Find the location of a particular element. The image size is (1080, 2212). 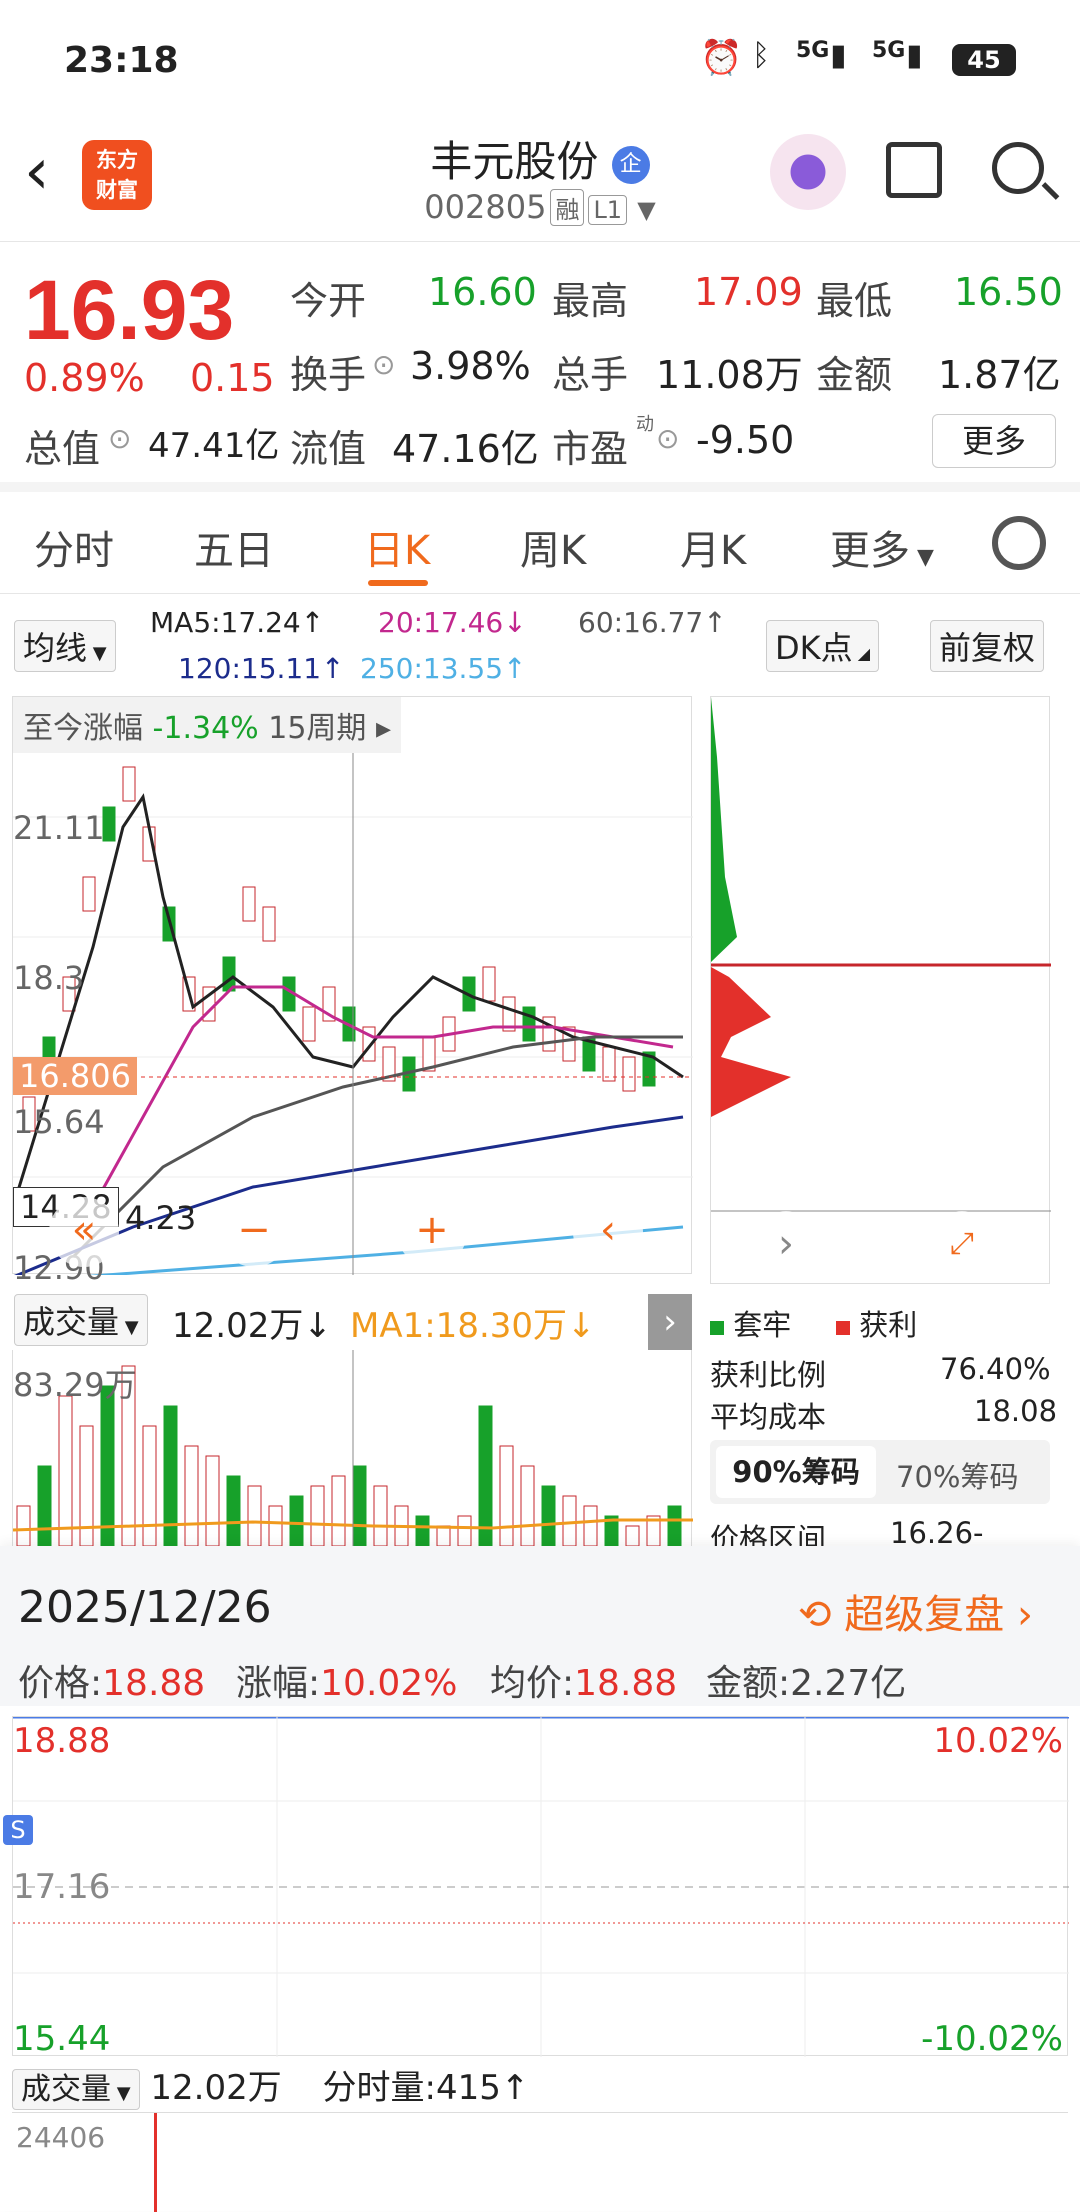

replay-link: ⟲ 超级复盘 › is located at coordinates (915, 1611).